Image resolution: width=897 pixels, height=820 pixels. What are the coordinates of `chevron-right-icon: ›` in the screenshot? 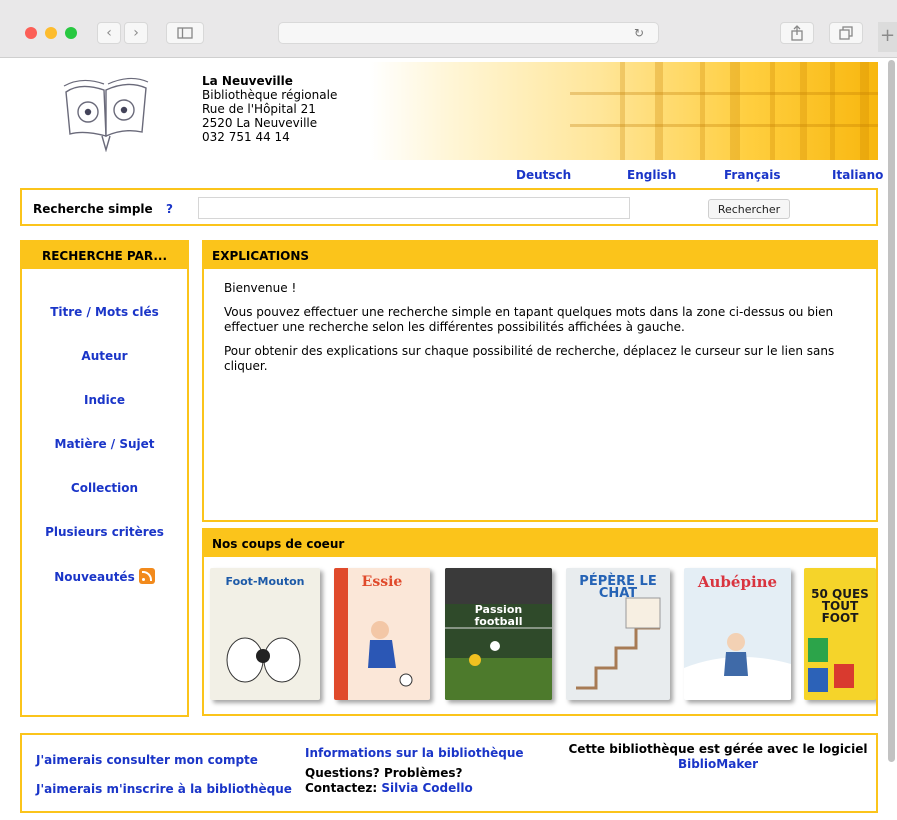 It's located at (136, 33).